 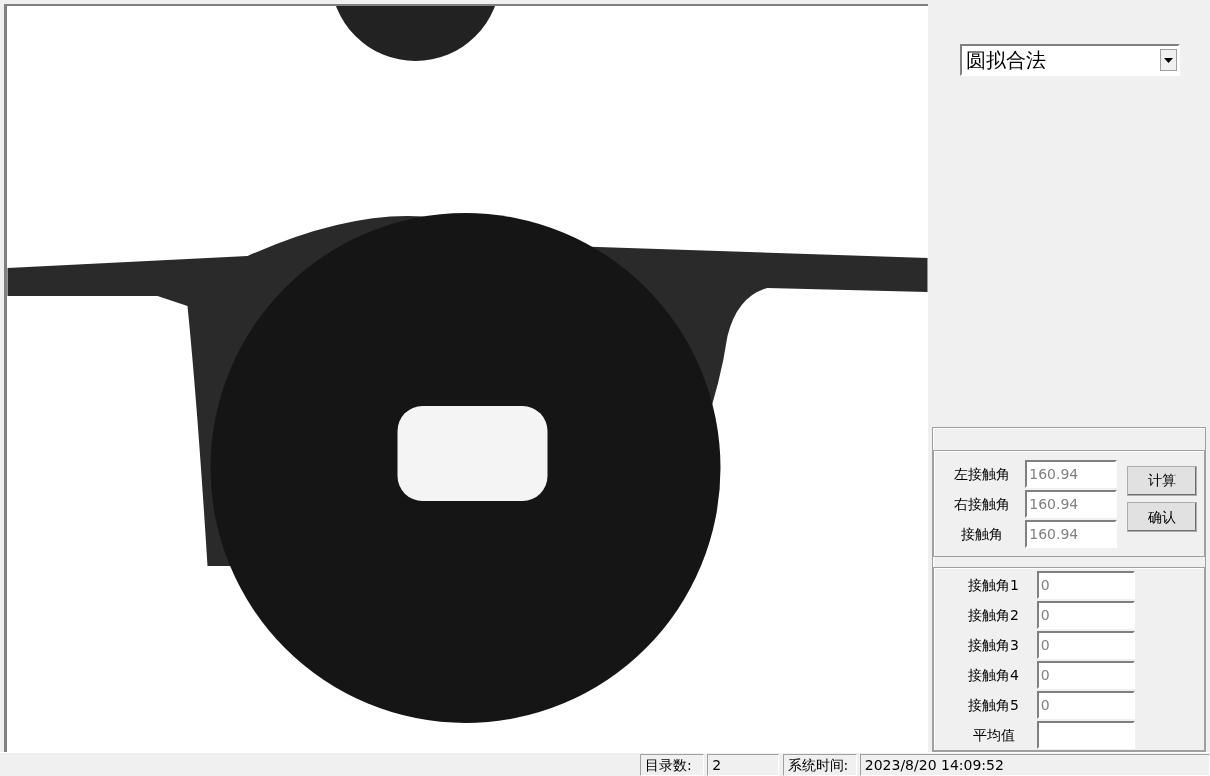 I want to click on record-label: 接触角5, so click(x=993, y=705).